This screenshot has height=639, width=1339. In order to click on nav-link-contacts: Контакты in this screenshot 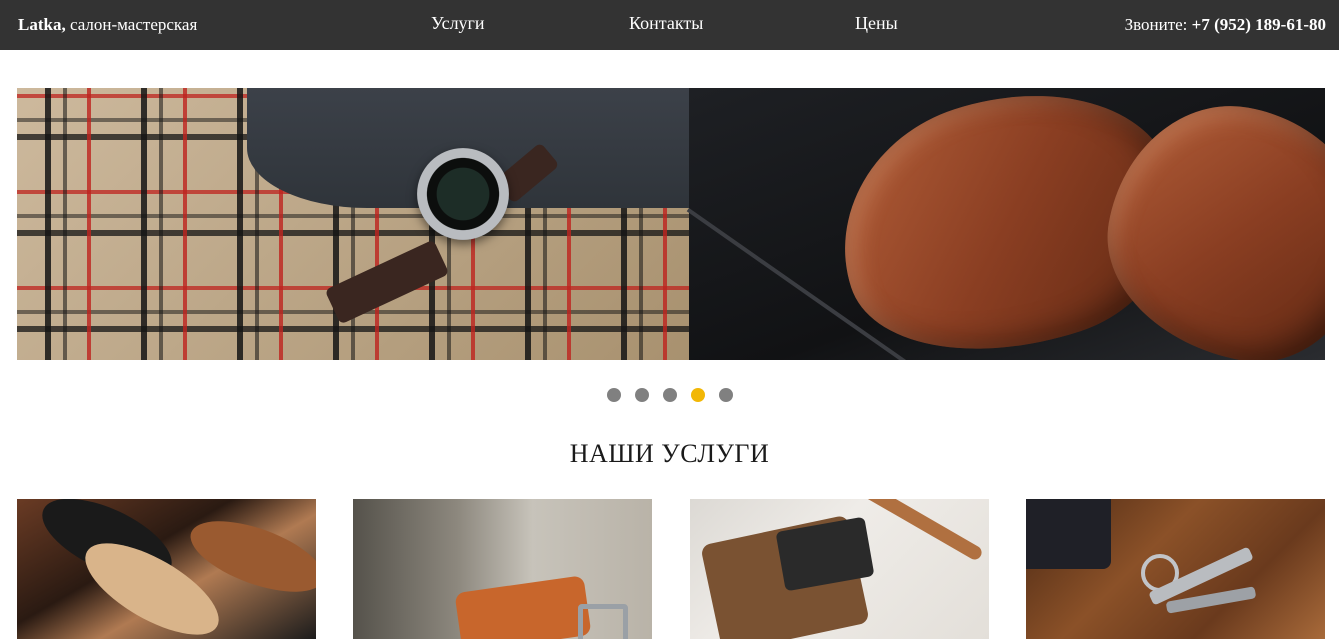, I will do `click(666, 23)`.